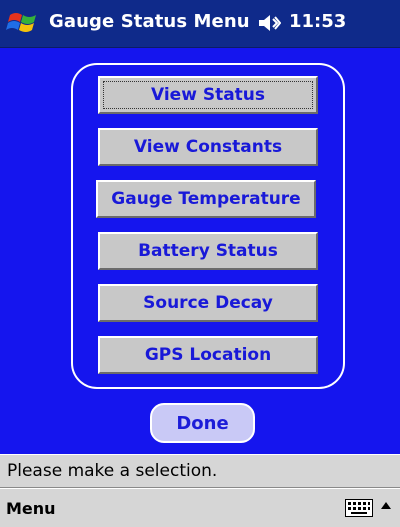 The width and height of the screenshot is (400, 527). What do you see at coordinates (208, 303) in the screenshot?
I see `source-decay-button: Source Decay` at bounding box center [208, 303].